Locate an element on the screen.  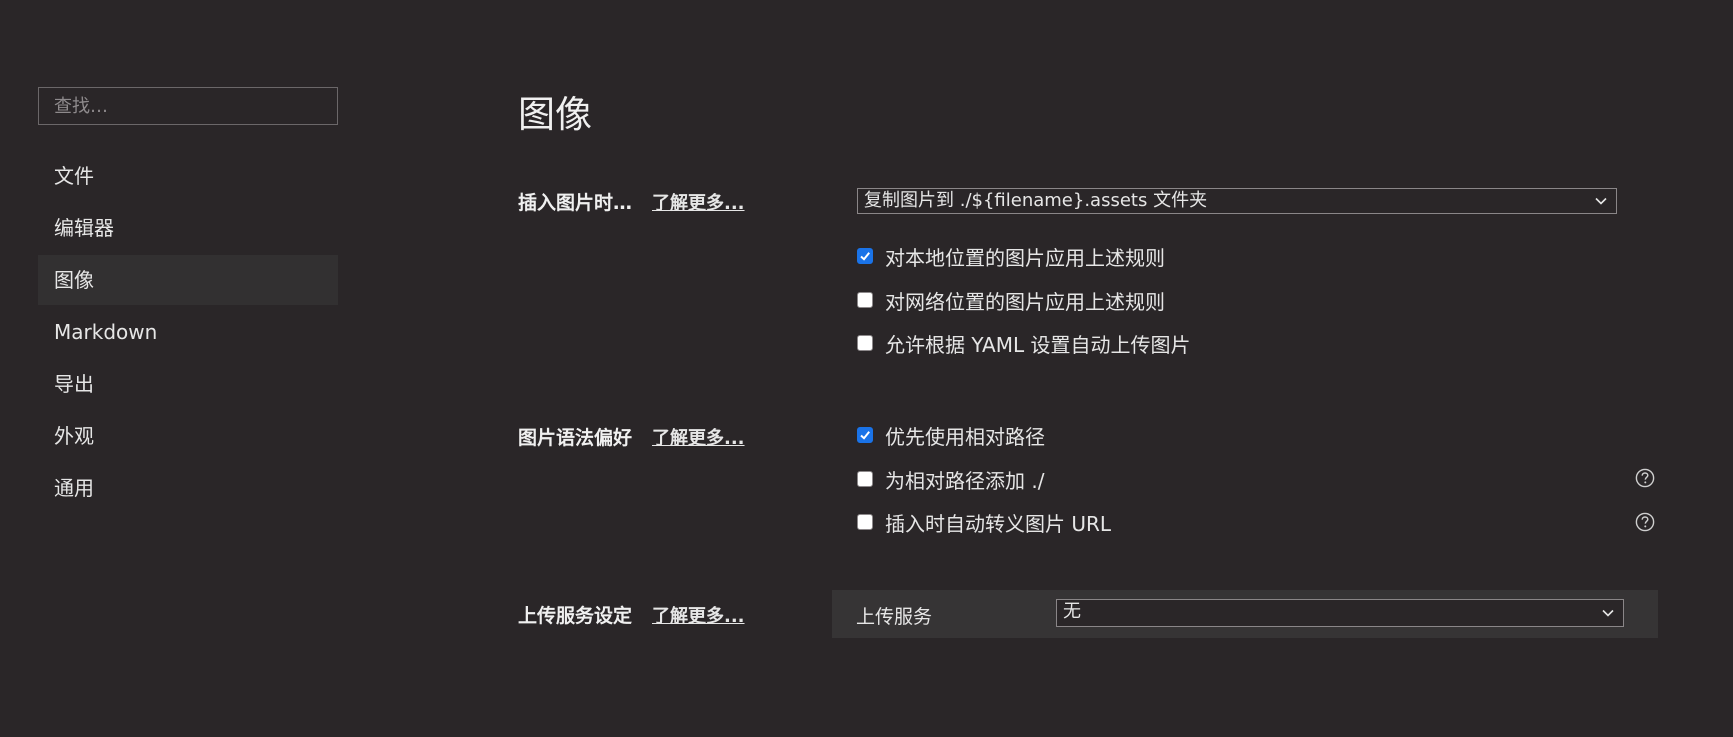
checkbox-label: 对本地位置的图片应用上述规则 is located at coordinates (1025, 257).